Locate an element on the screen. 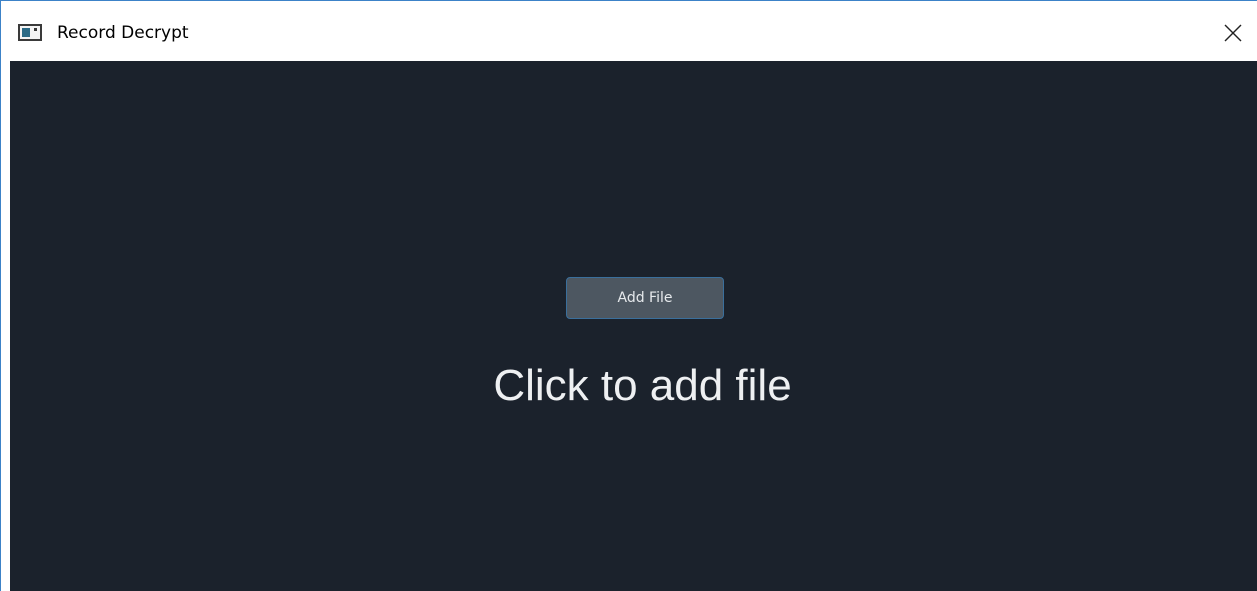 This screenshot has height=591, width=1257. add-file-hint: Click to add file is located at coordinates (642, 385).